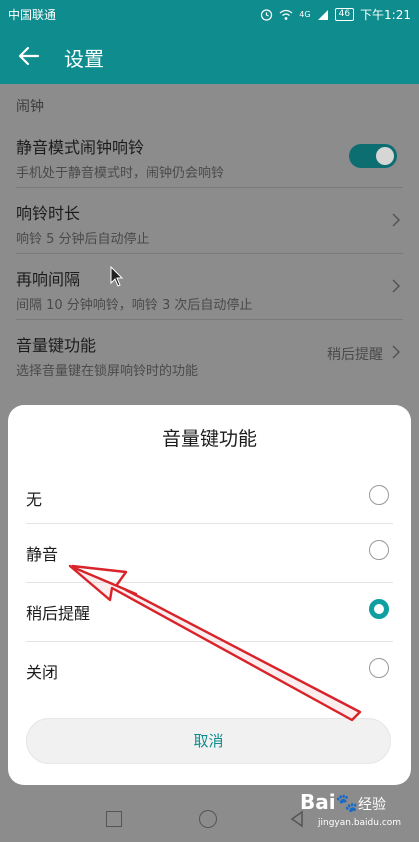 The width and height of the screenshot is (419, 842). Describe the element at coordinates (32, 15) in the screenshot. I see `carrier-label: 中国联通` at that location.